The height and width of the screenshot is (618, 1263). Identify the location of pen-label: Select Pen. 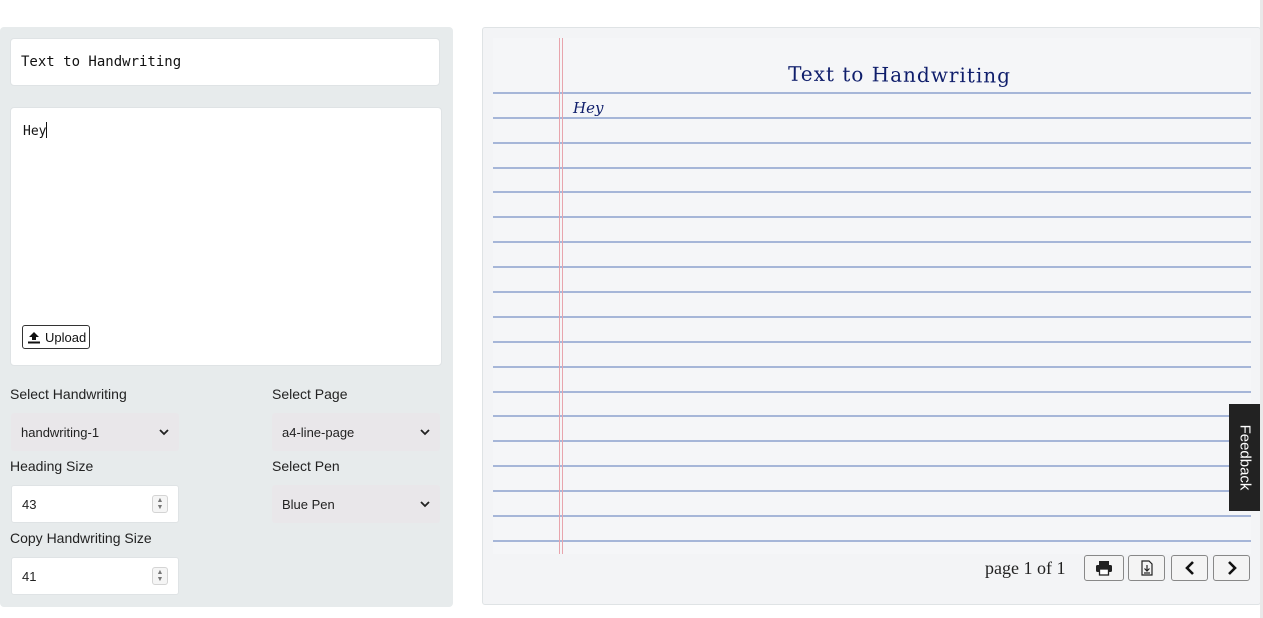
(306, 466).